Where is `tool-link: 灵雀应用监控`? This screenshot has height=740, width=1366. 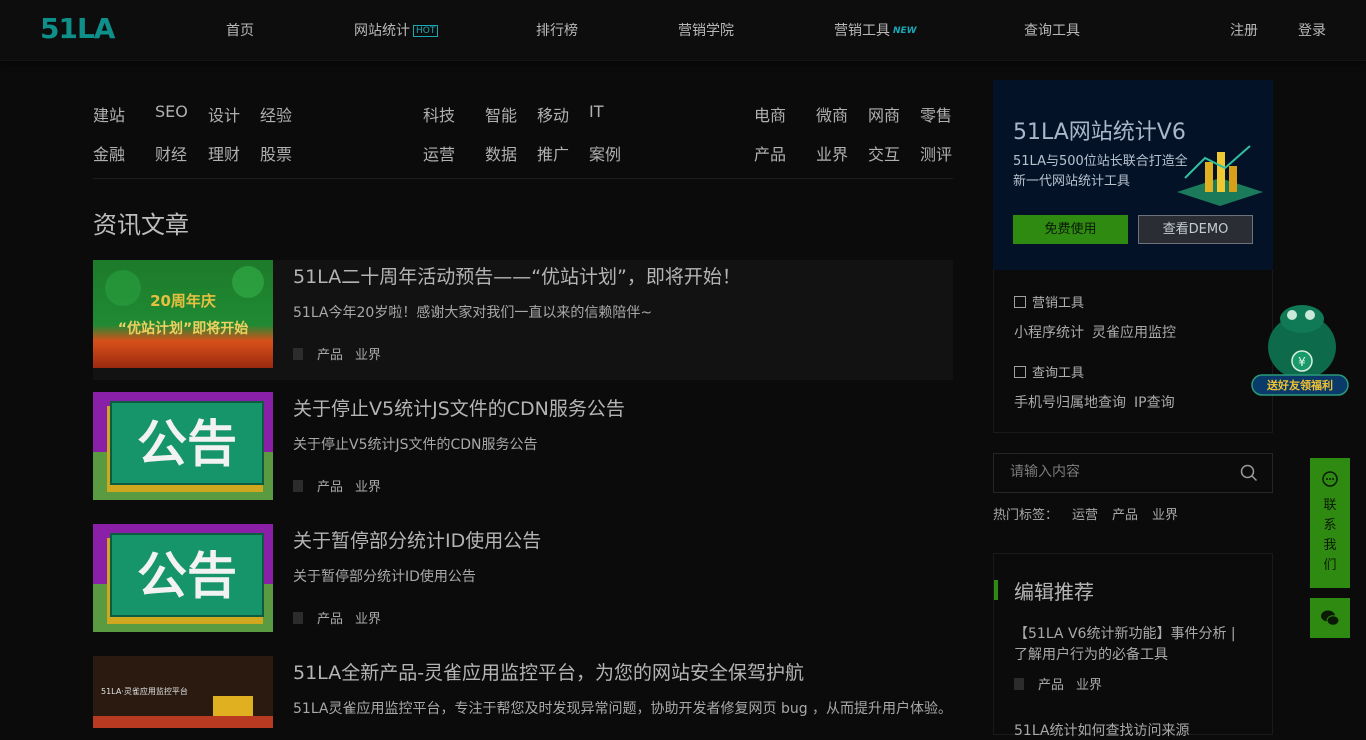
tool-link: 灵雀应用监控 is located at coordinates (1134, 333).